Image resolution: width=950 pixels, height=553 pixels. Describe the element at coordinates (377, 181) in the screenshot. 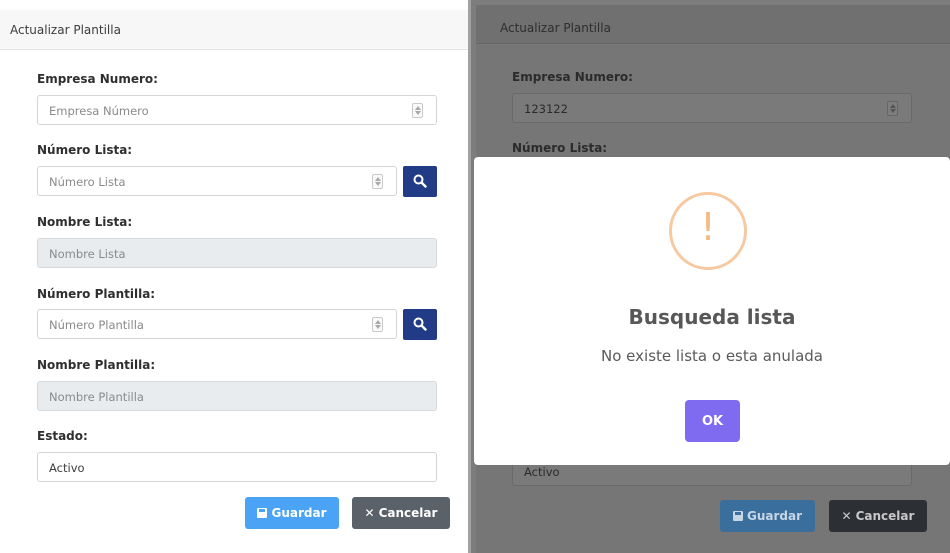

I see `numero-lista-spinner` at that location.